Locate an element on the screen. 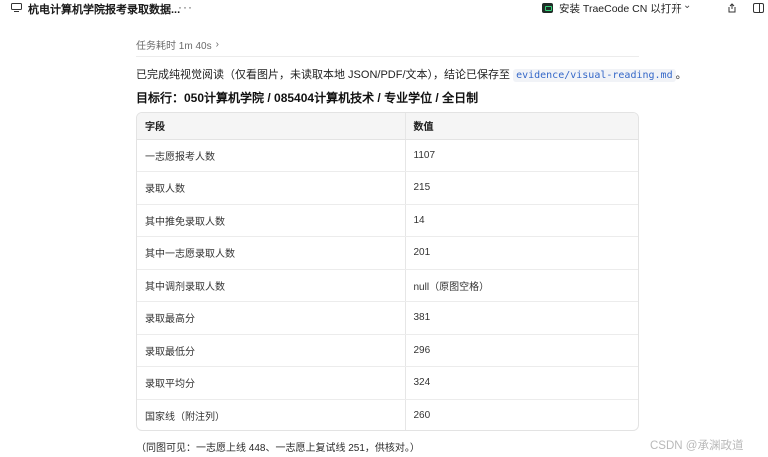 Image resolution: width=768 pixels, height=457 pixels. table-header-row: 字段 数值 is located at coordinates (387, 126).